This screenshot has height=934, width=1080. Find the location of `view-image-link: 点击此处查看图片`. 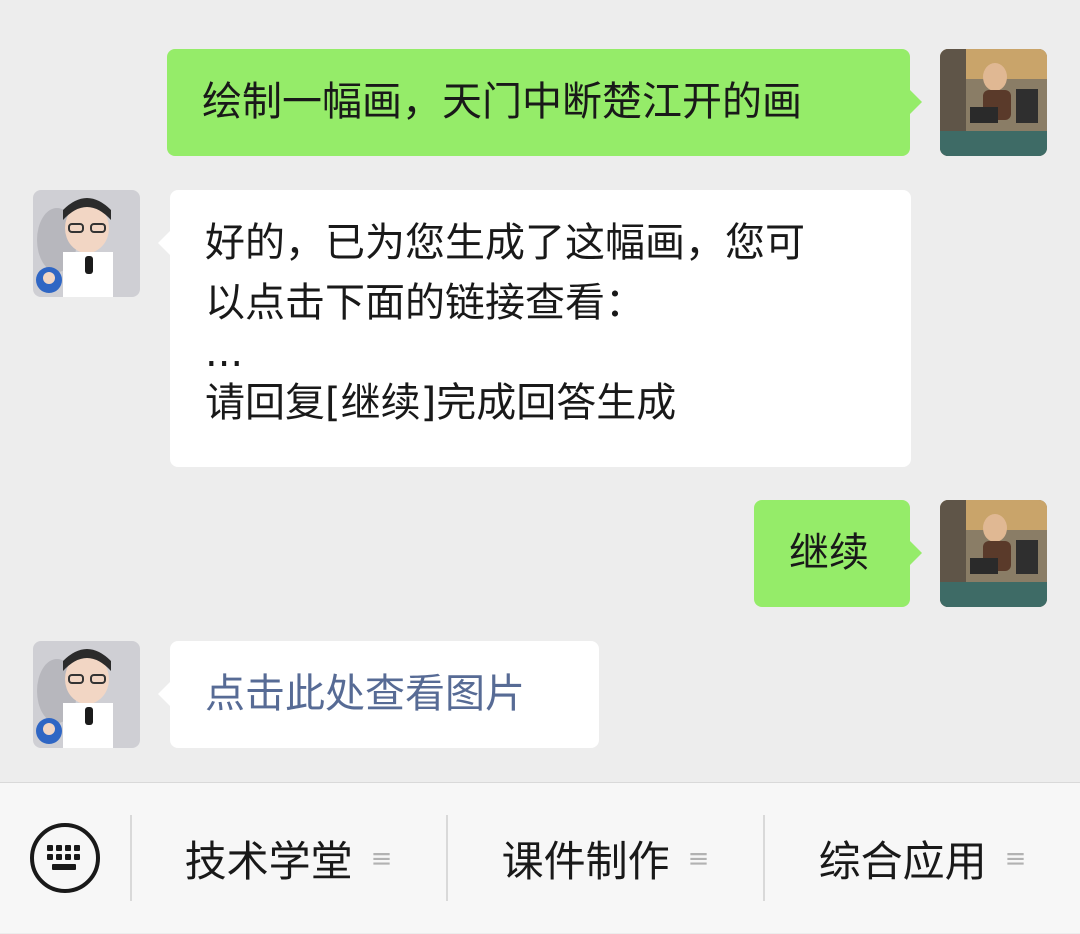

view-image-link: 点击此处查看图片 is located at coordinates (402, 694).